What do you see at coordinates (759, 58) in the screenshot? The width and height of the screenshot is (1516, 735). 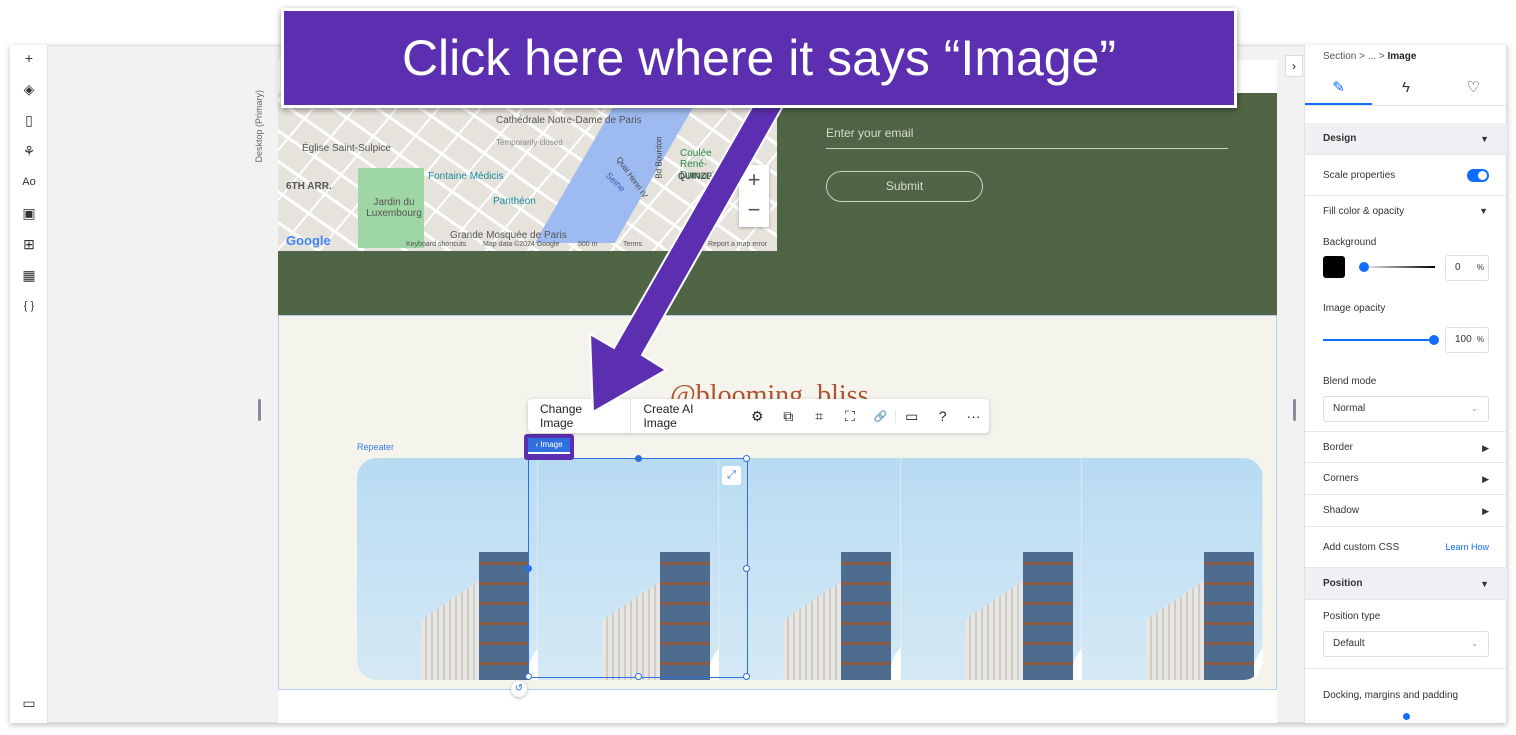 I see `instruction-banner: Click here where it says “Image”` at bounding box center [759, 58].